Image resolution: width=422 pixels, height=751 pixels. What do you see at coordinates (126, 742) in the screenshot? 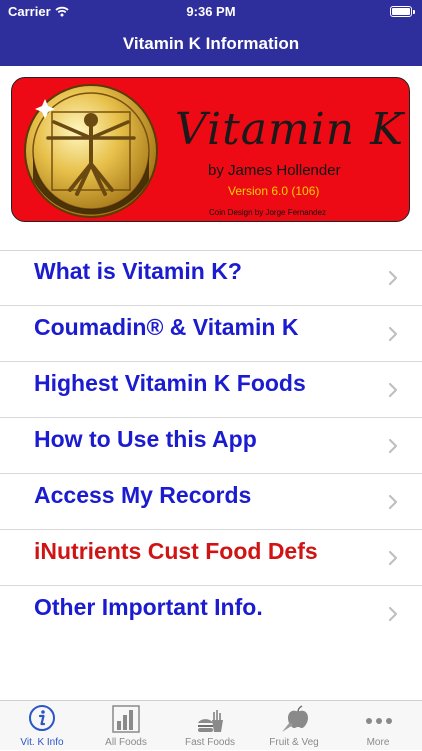
I see `tab-label: All Foods` at bounding box center [126, 742].